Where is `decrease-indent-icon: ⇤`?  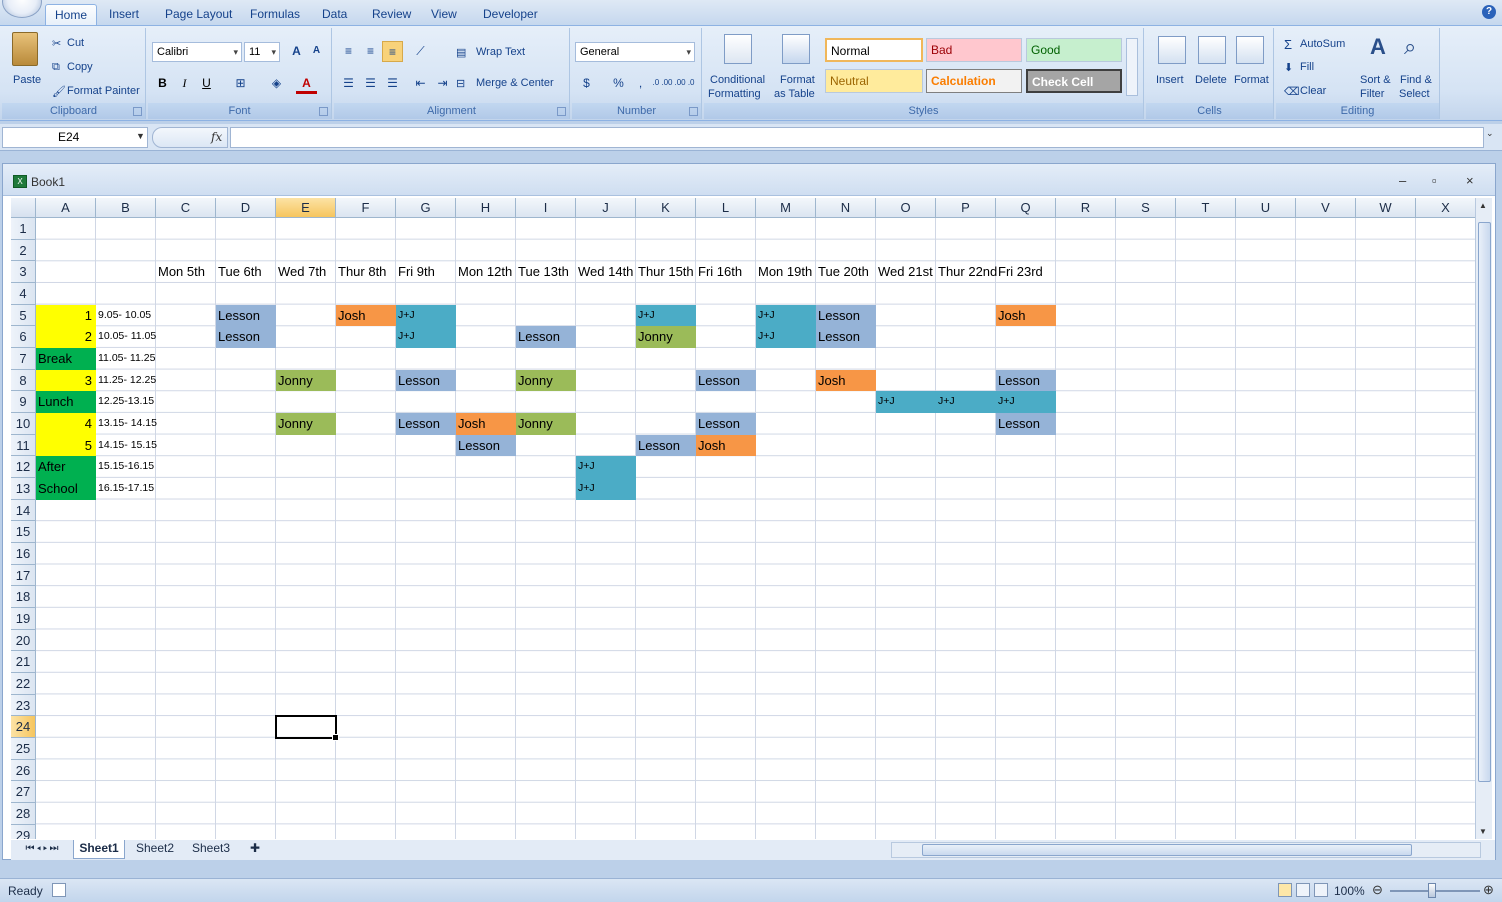 decrease-indent-icon: ⇤ is located at coordinates (420, 83).